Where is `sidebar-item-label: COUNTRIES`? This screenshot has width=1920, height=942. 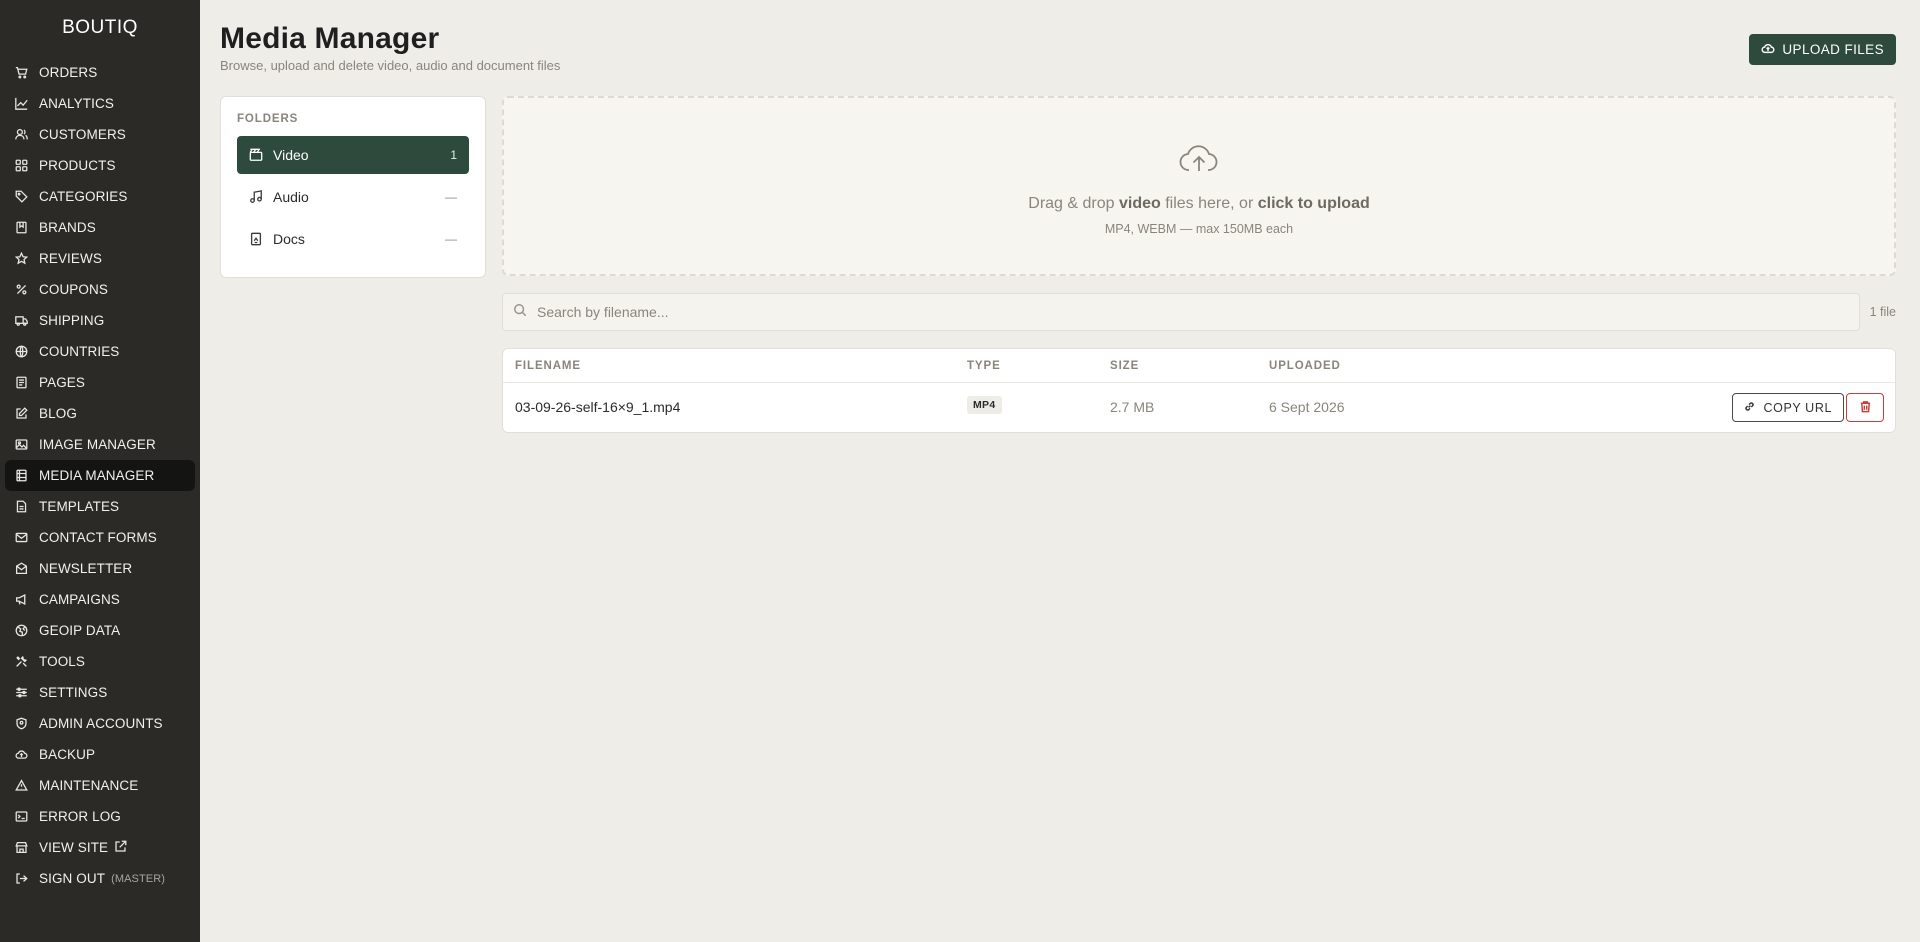 sidebar-item-label: COUNTRIES is located at coordinates (79, 351).